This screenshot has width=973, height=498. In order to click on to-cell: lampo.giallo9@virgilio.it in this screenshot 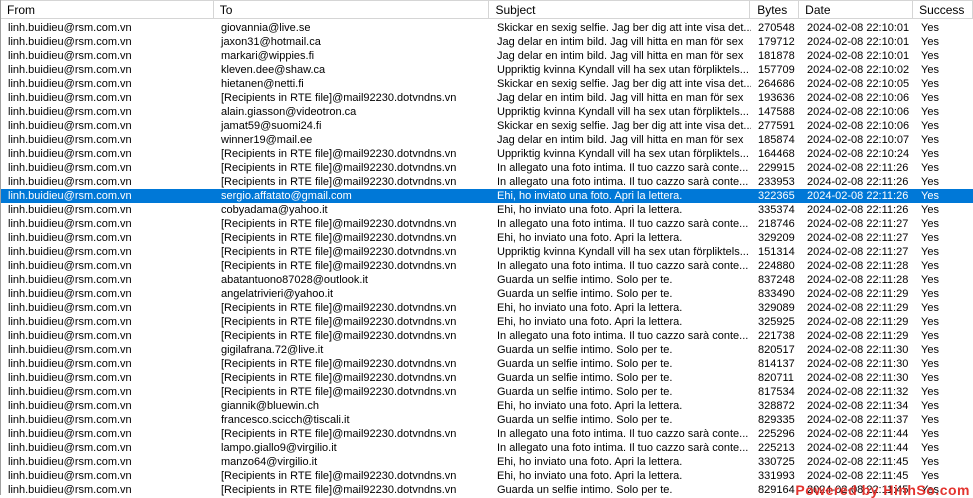, I will do `click(279, 448)`.